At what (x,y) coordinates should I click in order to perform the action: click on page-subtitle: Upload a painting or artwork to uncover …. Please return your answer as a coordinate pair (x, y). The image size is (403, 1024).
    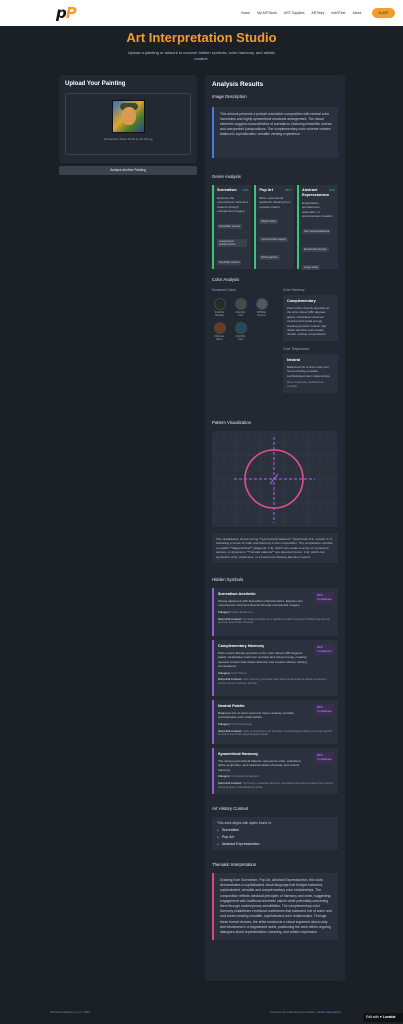
    Looking at the image, I should click on (201, 55).